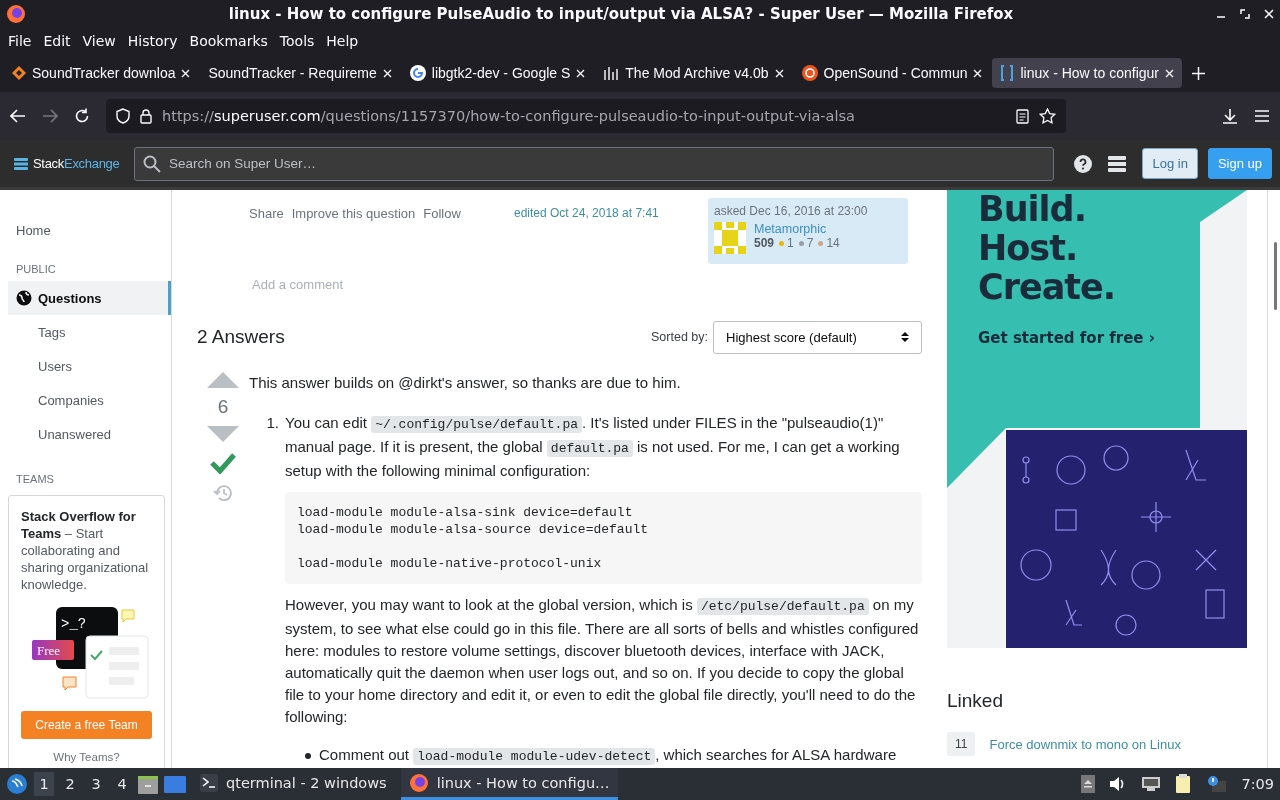 The image size is (1280, 800). Describe the element at coordinates (621, 14) in the screenshot. I see `window-title: linux - How to configure PulseAudio to input/output via ALSA? - Super User — Mozilla Firefox` at that location.